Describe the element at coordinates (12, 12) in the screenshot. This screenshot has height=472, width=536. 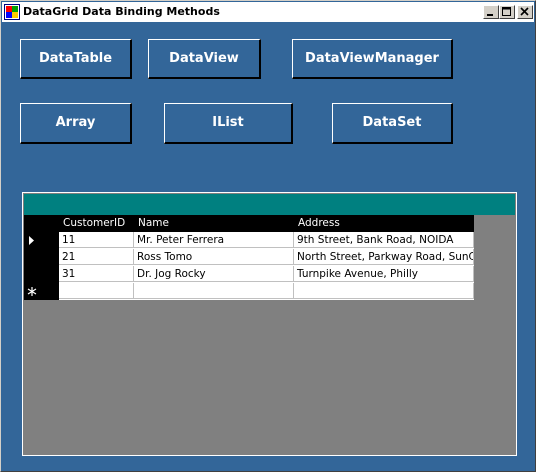
I see `application-icon` at that location.